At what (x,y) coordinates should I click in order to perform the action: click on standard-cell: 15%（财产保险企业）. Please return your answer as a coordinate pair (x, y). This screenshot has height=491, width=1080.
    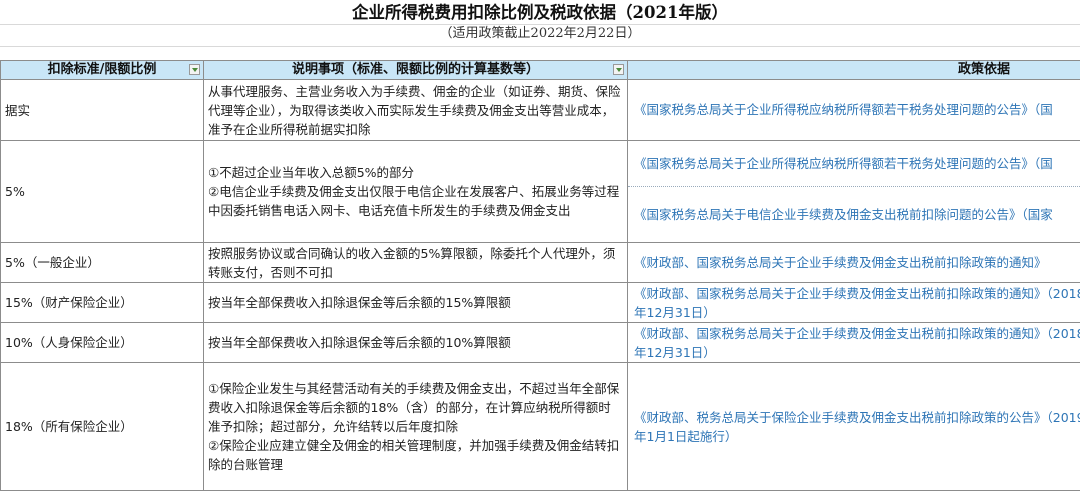
    Looking at the image, I should click on (102, 303).